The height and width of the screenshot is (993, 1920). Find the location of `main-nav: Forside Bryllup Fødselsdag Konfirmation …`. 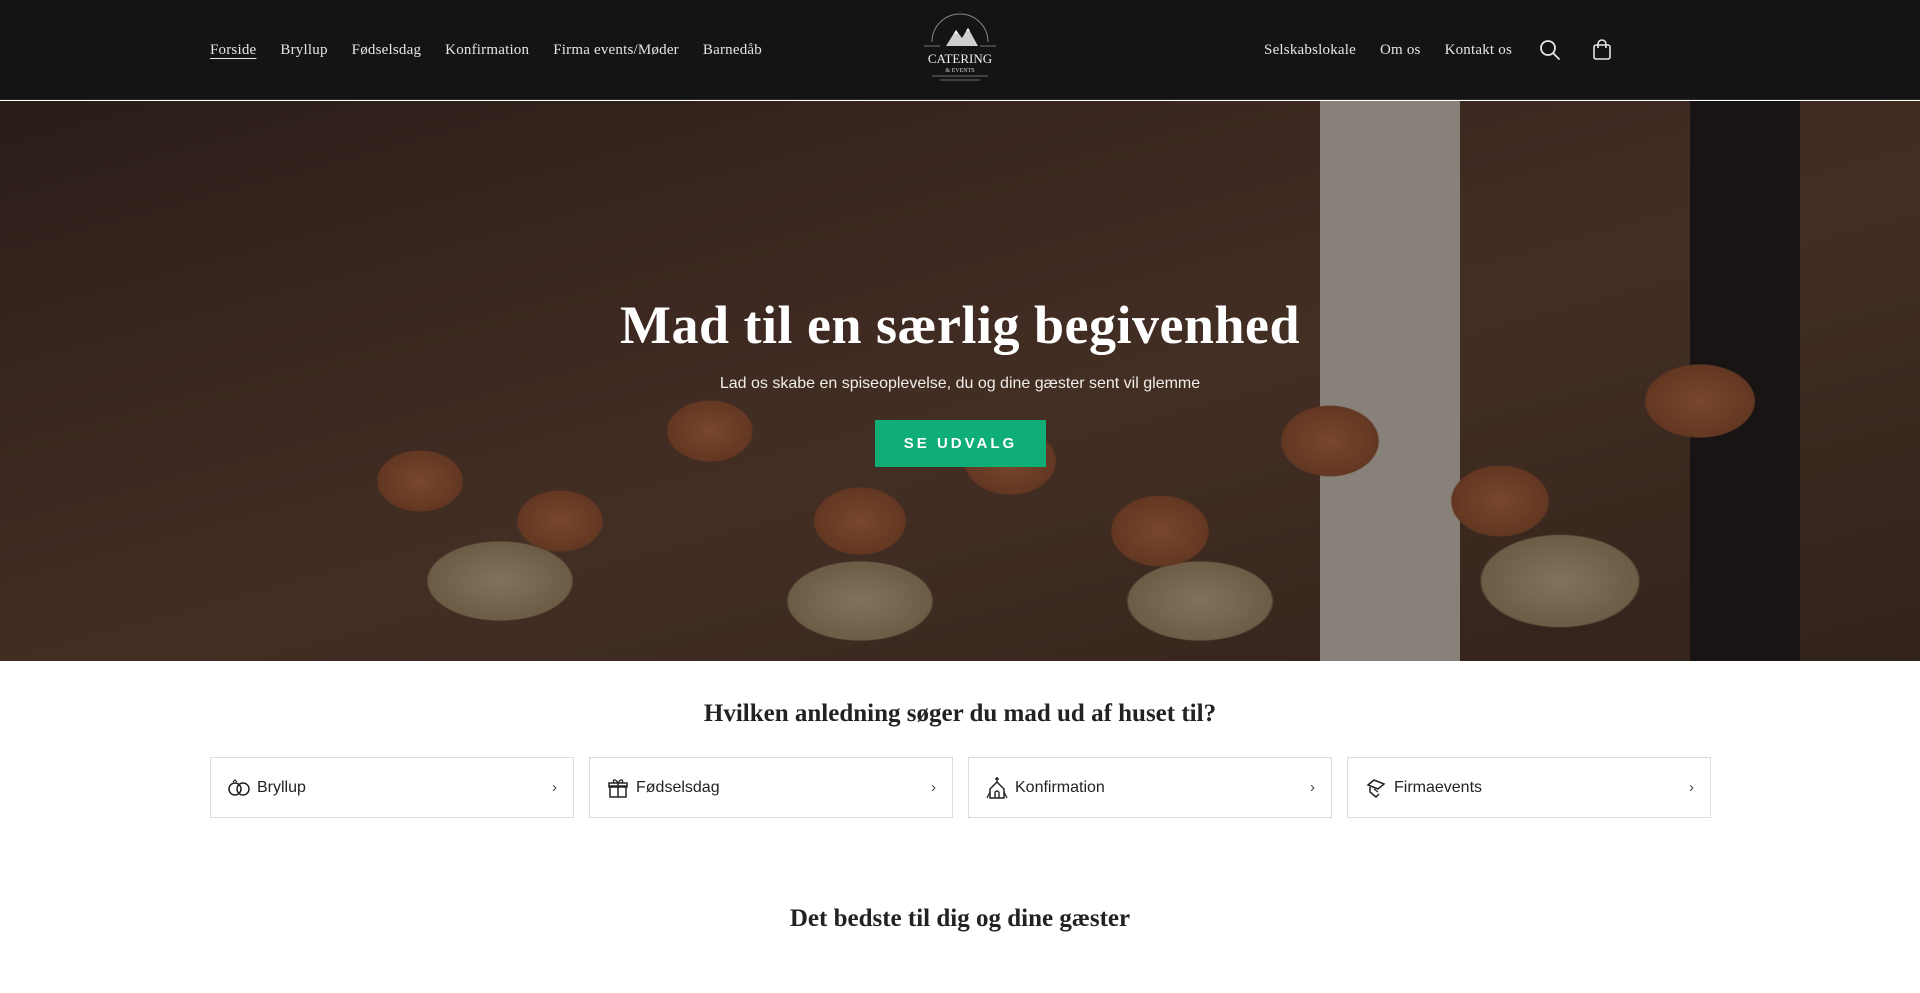

main-nav: Forside Bryllup Fødselsdag Konfirmation … is located at coordinates (486, 50).